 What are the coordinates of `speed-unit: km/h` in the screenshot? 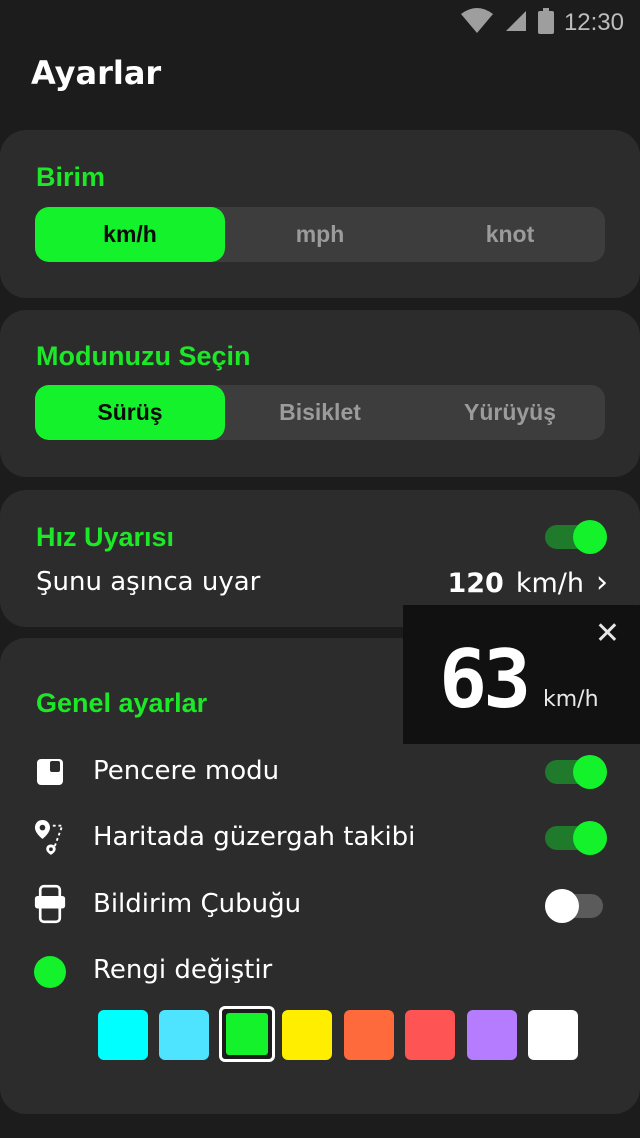 It's located at (571, 699).